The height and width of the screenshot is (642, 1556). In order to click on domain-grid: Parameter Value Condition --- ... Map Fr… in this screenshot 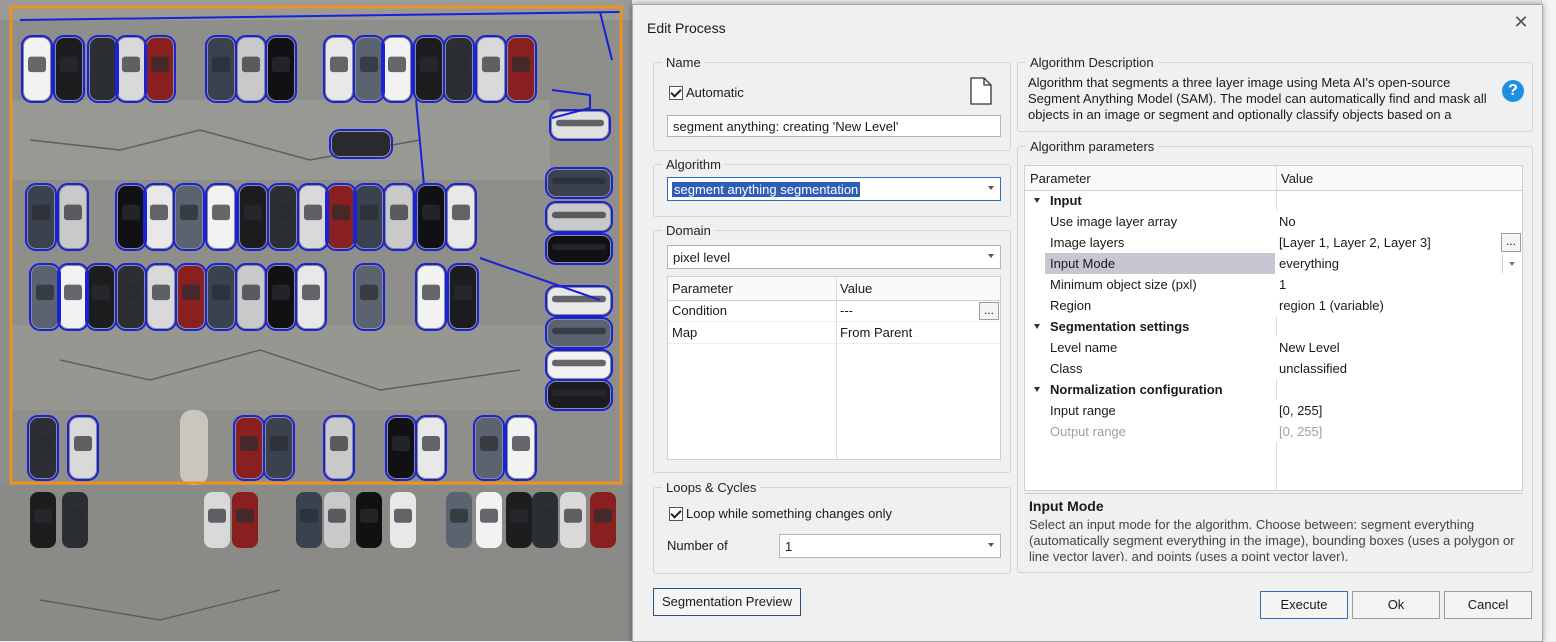, I will do `click(834, 368)`.